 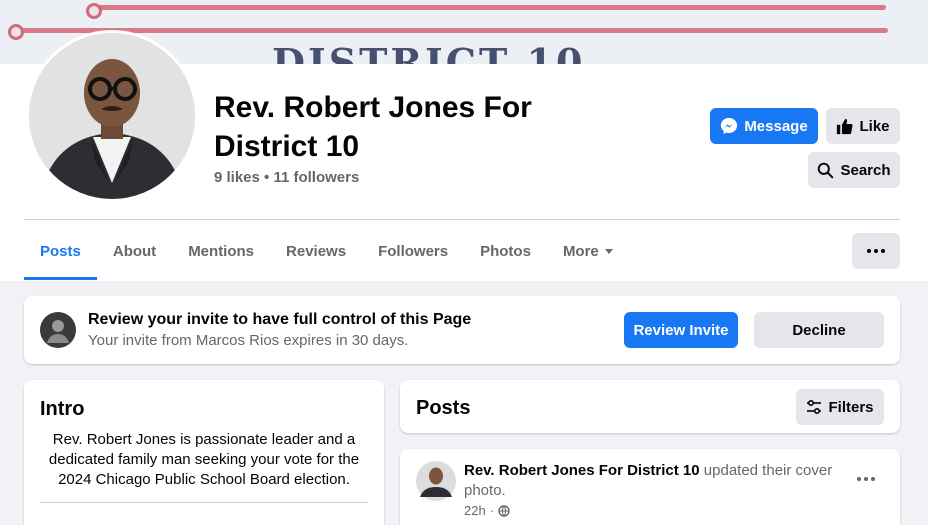 I want to click on like-button-label: Like, so click(x=874, y=126).